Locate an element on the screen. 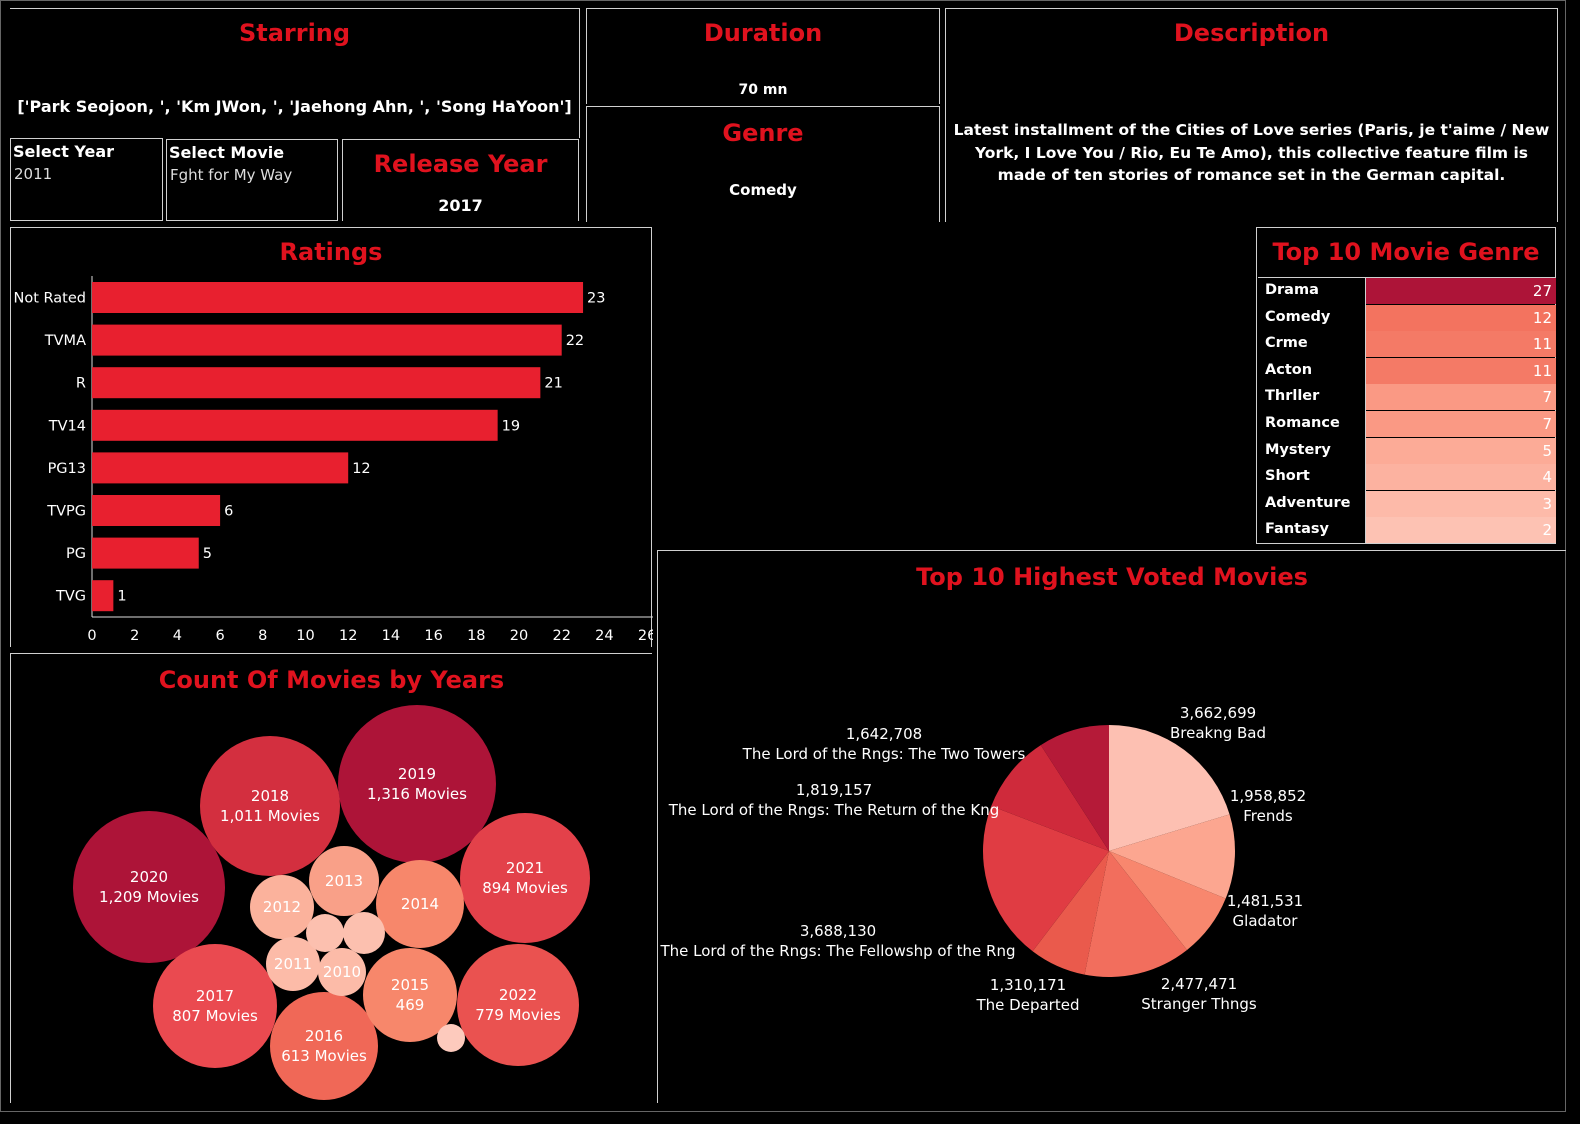  ratings-x-tick: 18 is located at coordinates (476, 636).